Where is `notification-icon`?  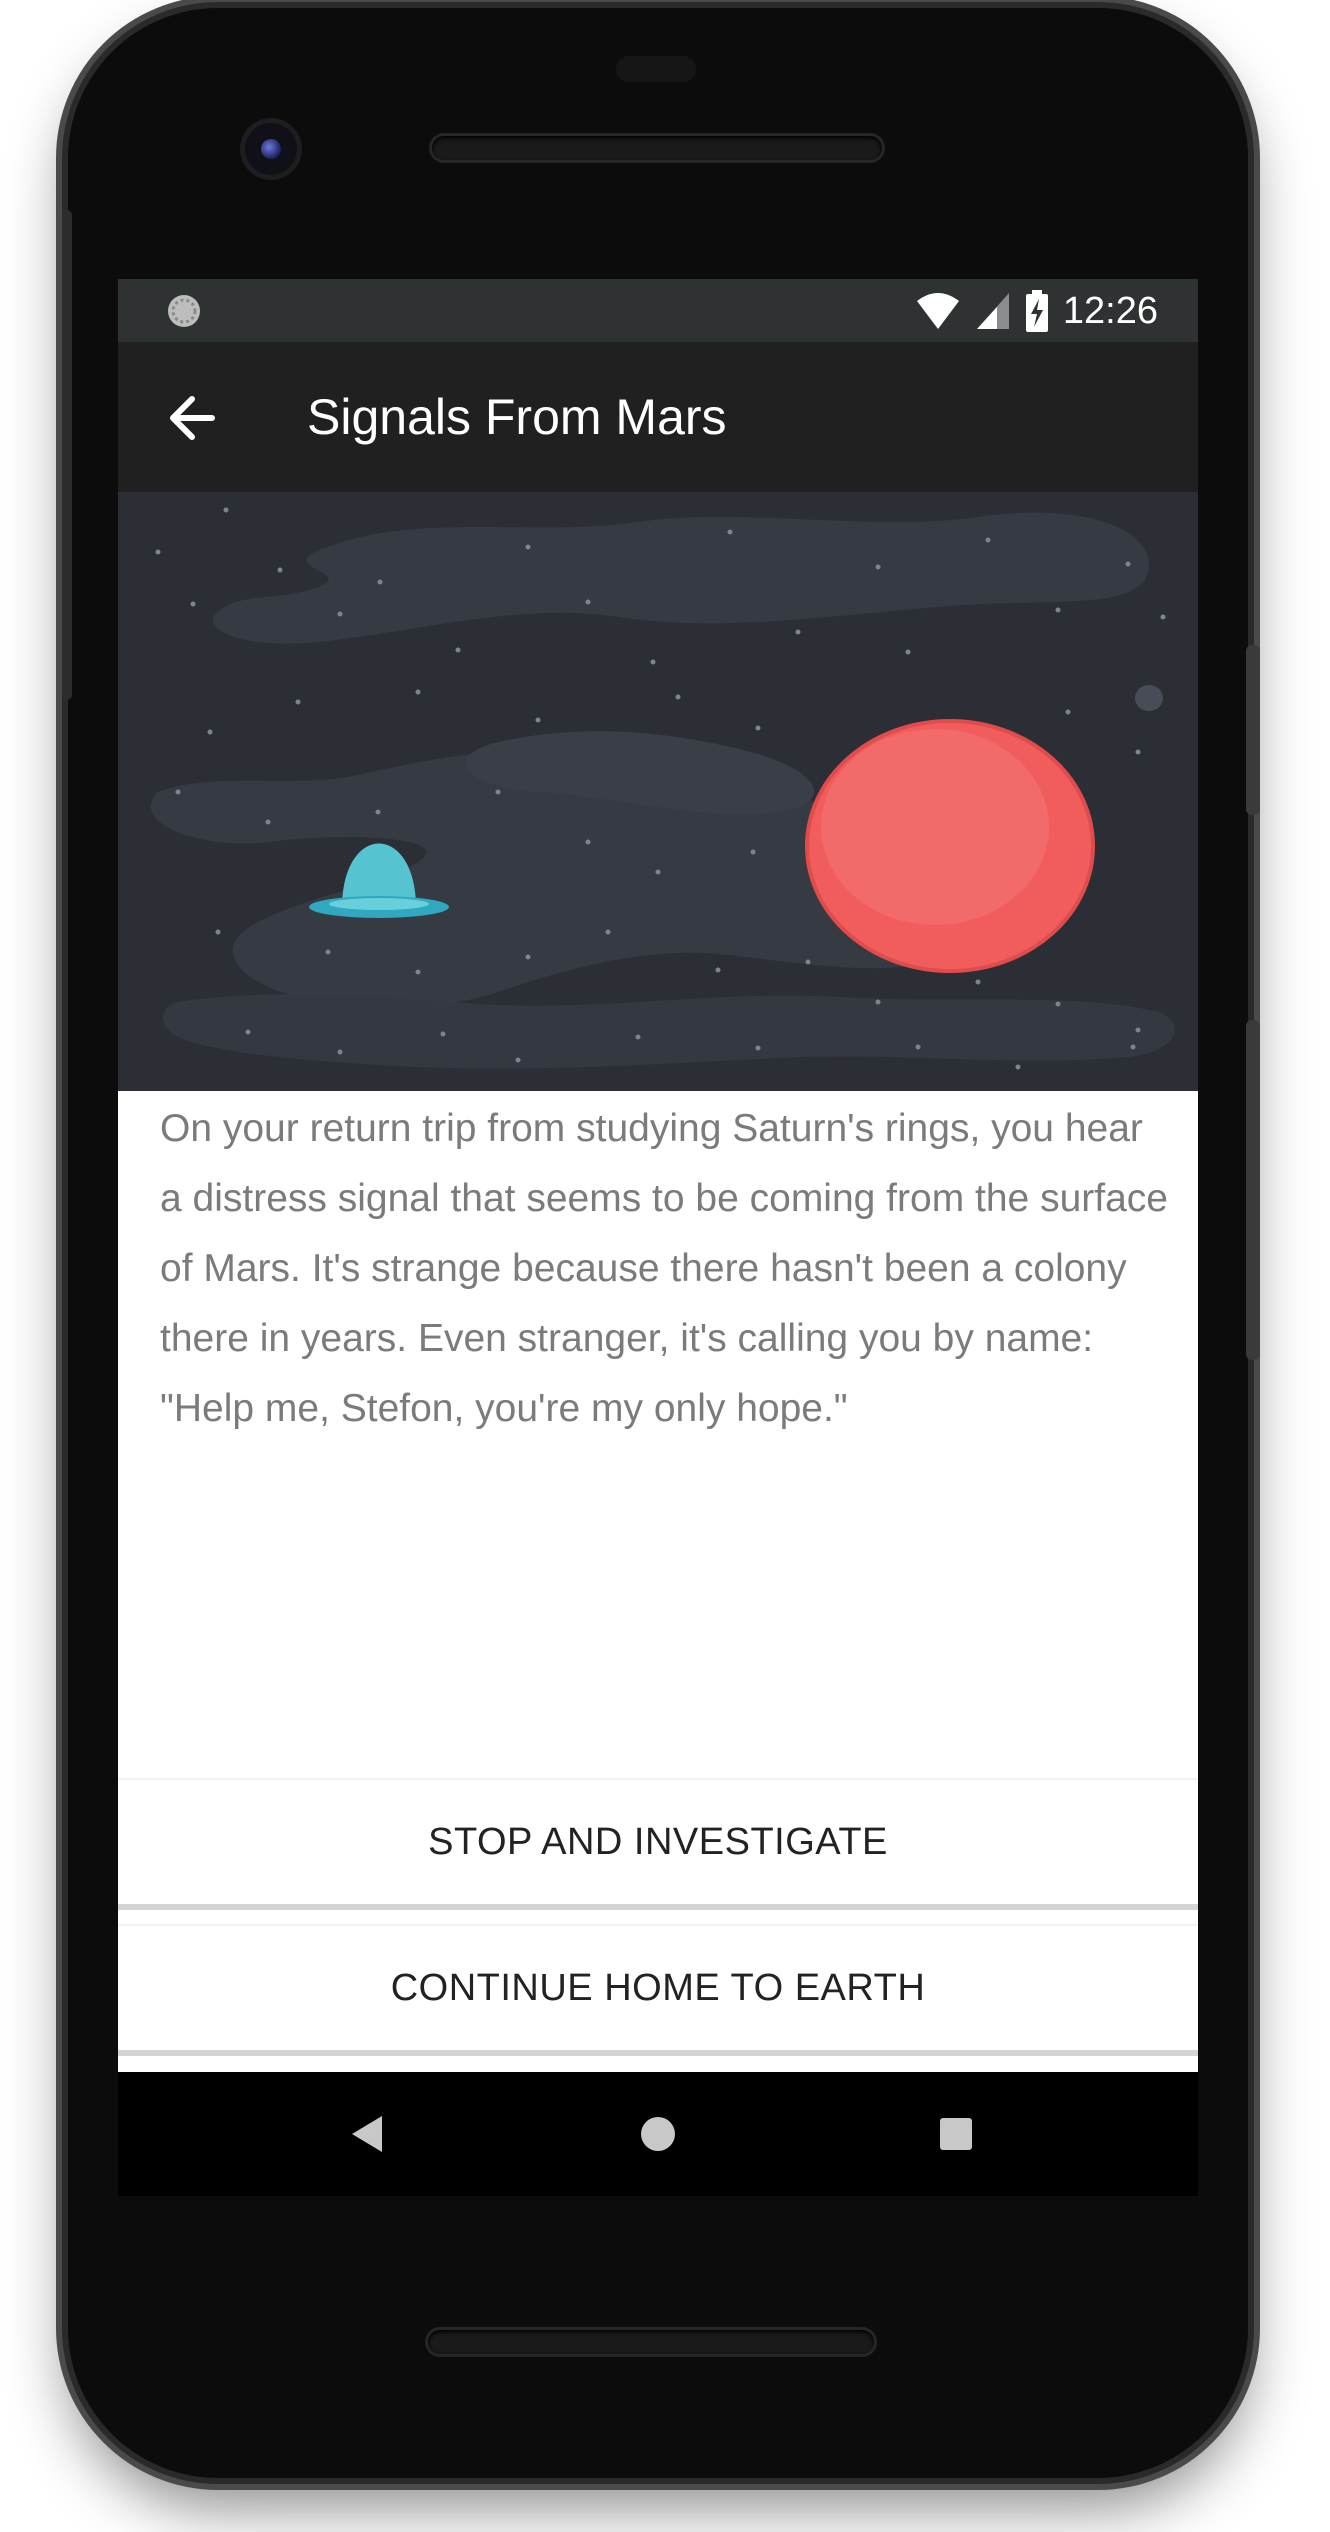 notification-icon is located at coordinates (184, 311).